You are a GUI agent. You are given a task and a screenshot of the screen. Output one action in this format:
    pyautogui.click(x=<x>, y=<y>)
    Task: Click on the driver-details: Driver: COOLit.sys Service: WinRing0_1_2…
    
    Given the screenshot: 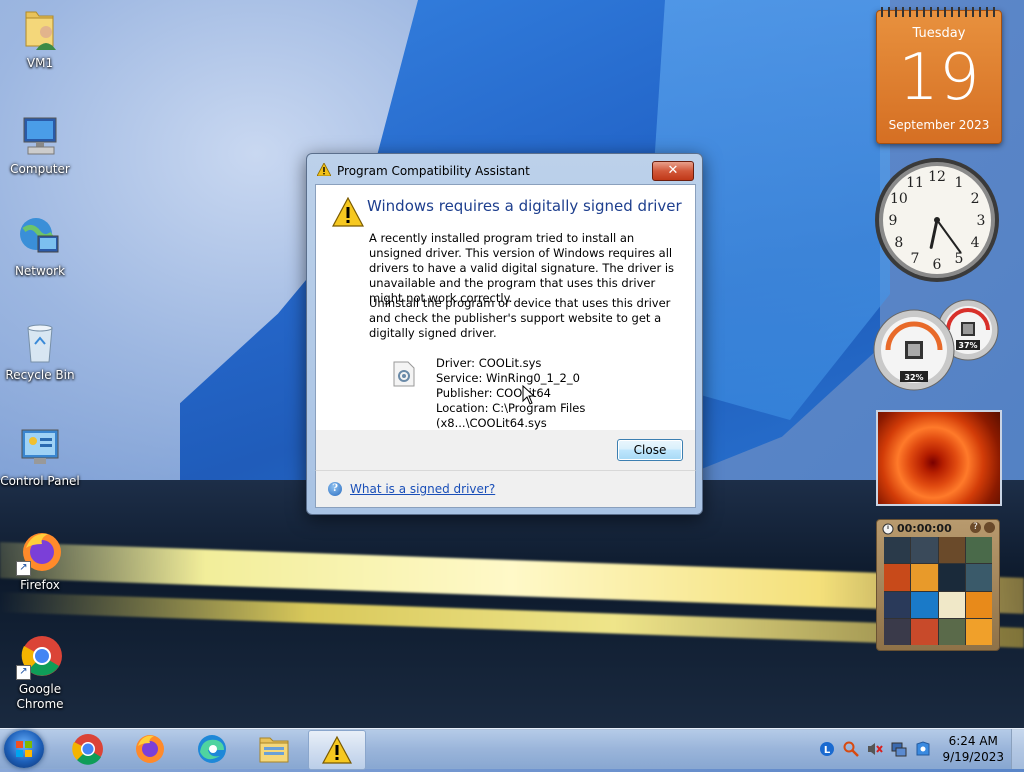 What is the action you would take?
    pyautogui.click(x=565, y=393)
    